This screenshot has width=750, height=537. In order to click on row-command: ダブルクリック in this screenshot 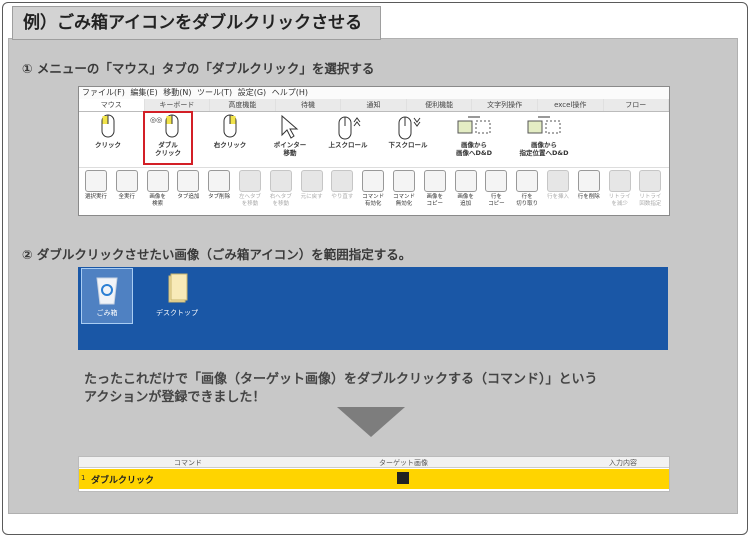, I will do `click(123, 481)`.